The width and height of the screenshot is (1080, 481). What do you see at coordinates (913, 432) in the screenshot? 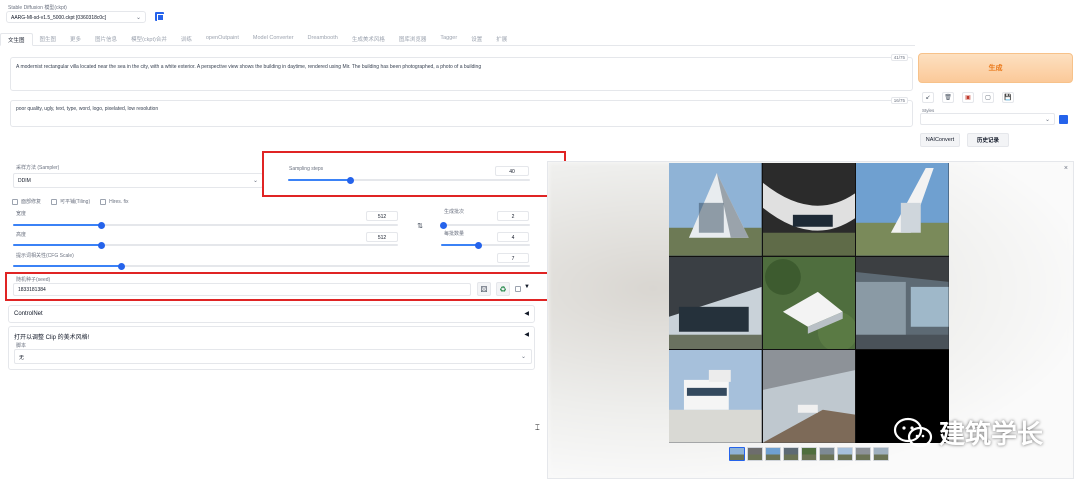
I see `wechat-icon` at bounding box center [913, 432].